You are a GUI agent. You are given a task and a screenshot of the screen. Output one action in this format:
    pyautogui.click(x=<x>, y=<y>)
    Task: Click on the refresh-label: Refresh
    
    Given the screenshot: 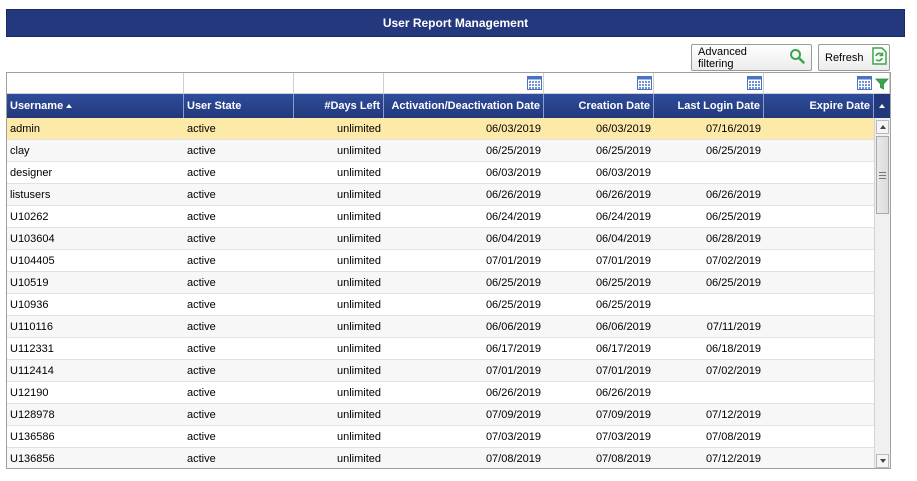 What is the action you would take?
    pyautogui.click(x=844, y=57)
    